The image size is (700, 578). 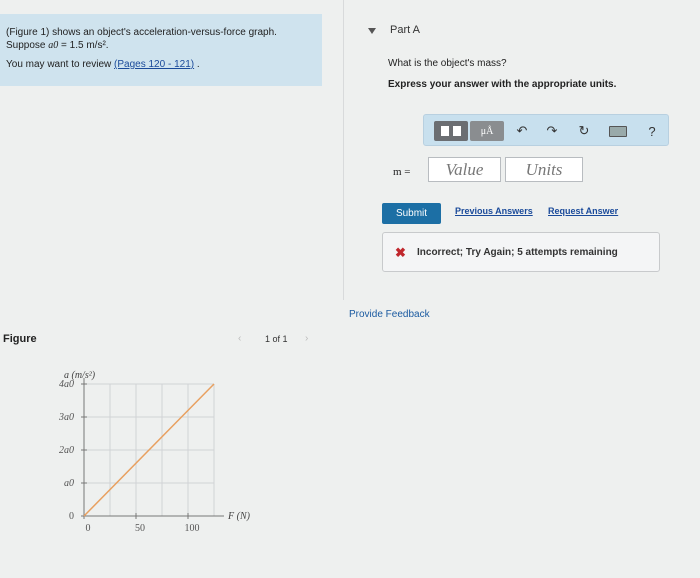 I want to click on suppose-line: Suppose a0 = 1.5 m/s²., so click(x=57, y=45).